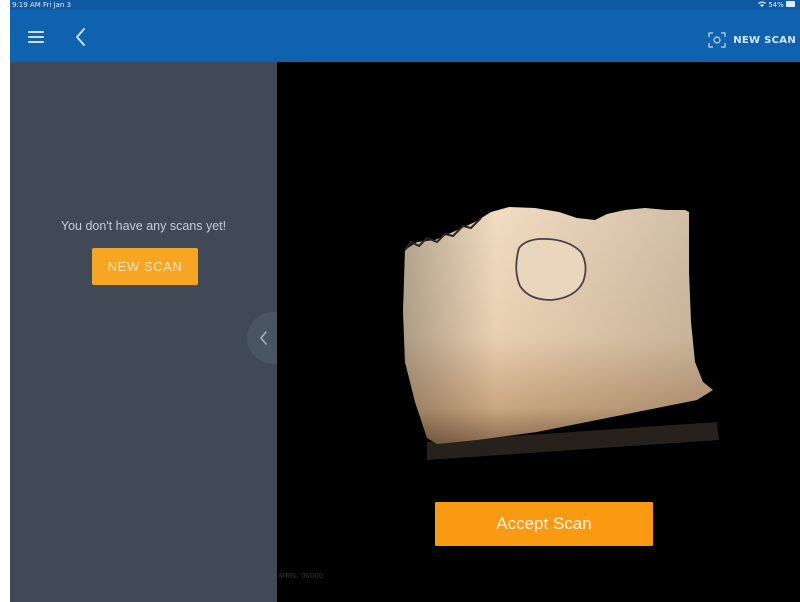  I want to click on wifi-icon, so click(762, 5).